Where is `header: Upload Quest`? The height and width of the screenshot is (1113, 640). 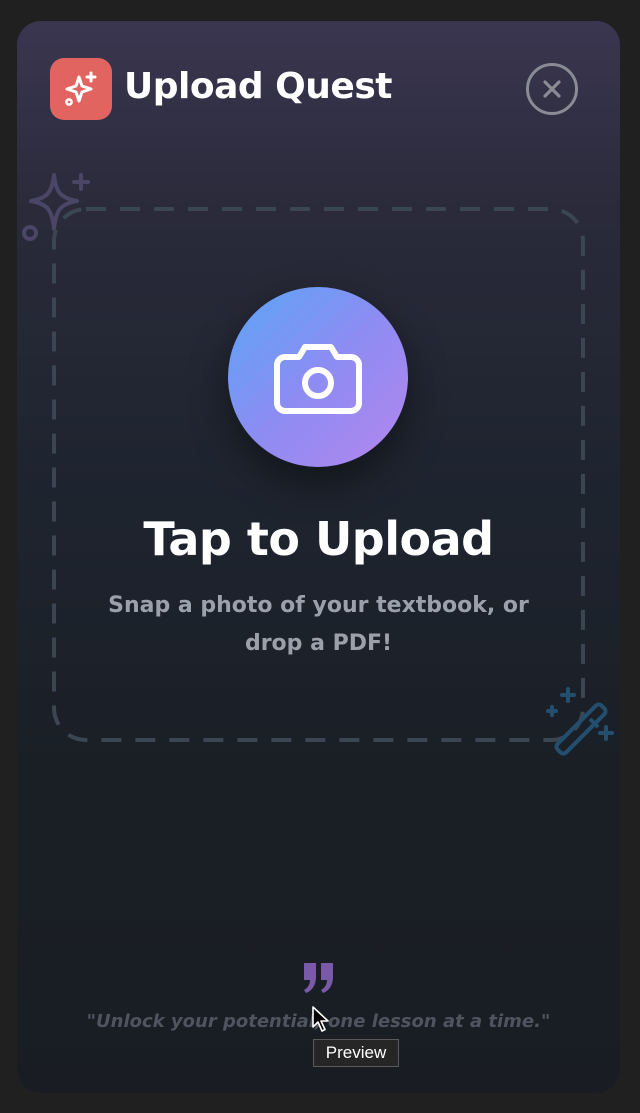 header: Upload Quest is located at coordinates (318, 90).